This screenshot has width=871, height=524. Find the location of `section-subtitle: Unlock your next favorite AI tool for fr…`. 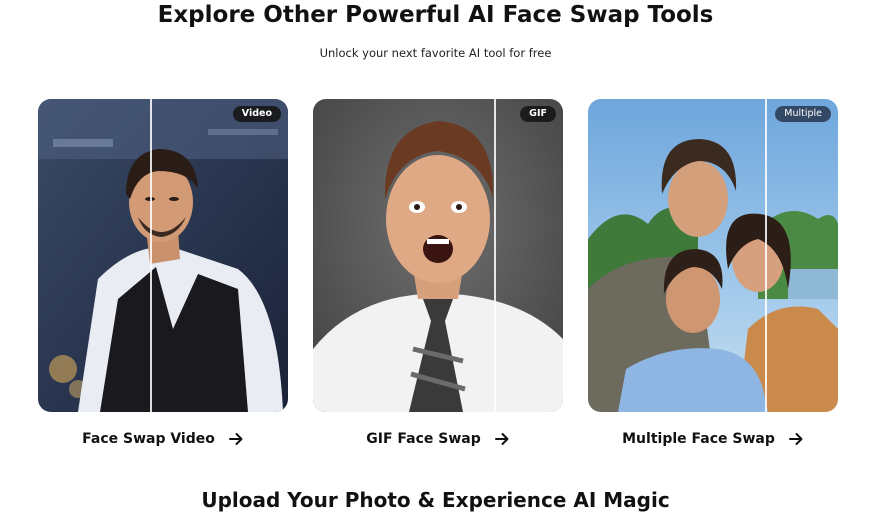

section-subtitle: Unlock your next favorite AI tool for fr… is located at coordinates (435, 53).